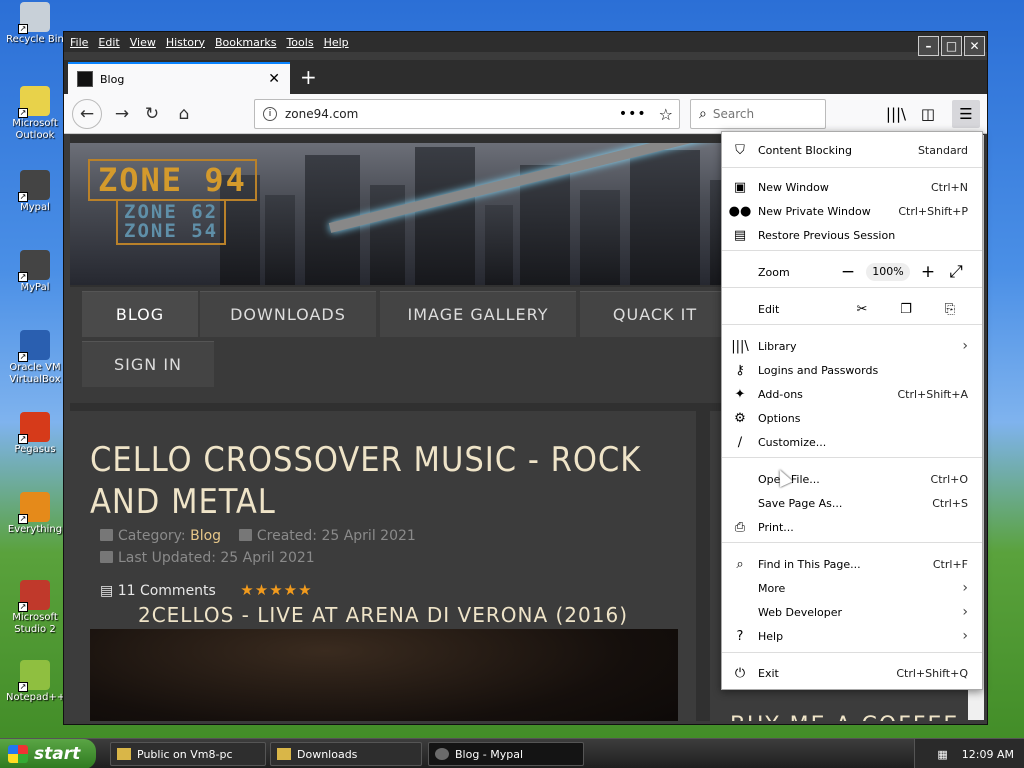 This screenshot has height=768, width=1024. Describe the element at coordinates (308, 77) in the screenshot. I see `new-tab-button: +` at that location.